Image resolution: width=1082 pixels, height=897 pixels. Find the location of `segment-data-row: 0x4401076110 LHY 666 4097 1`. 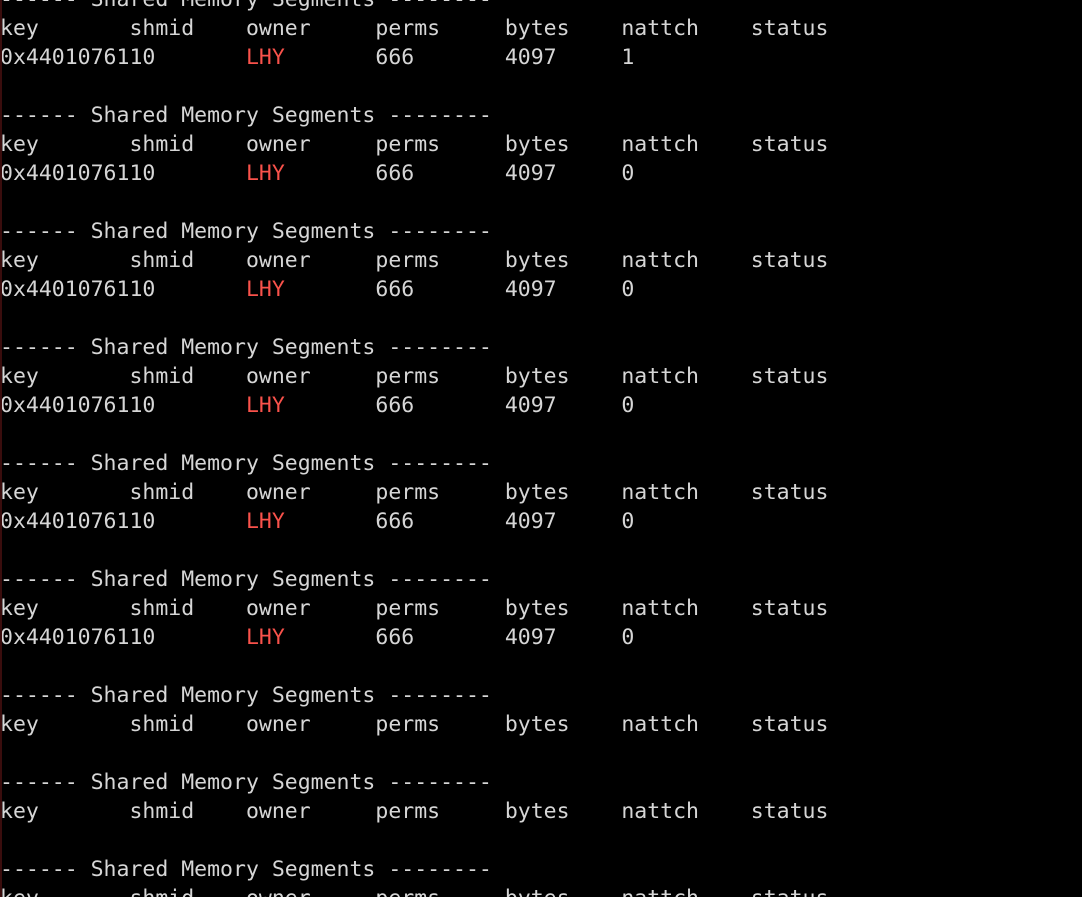

segment-data-row: 0x4401076110 LHY 666 4097 1 is located at coordinates (541, 57).